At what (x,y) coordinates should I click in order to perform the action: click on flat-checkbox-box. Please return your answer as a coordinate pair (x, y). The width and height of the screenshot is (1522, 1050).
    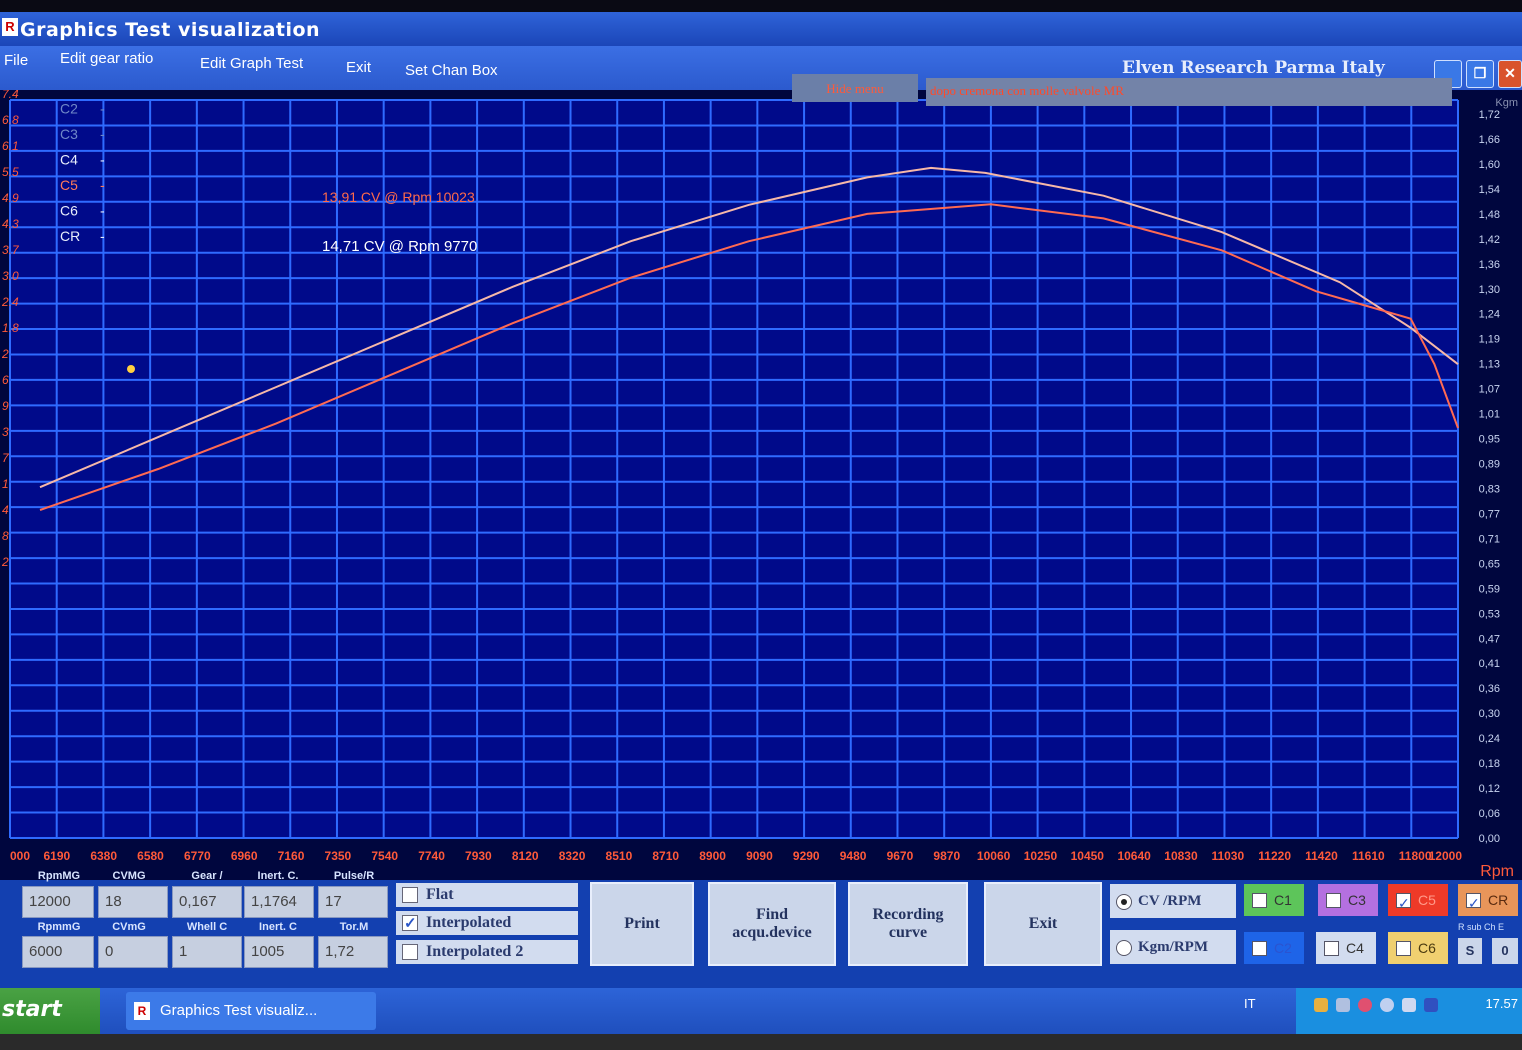
    Looking at the image, I should click on (410, 895).